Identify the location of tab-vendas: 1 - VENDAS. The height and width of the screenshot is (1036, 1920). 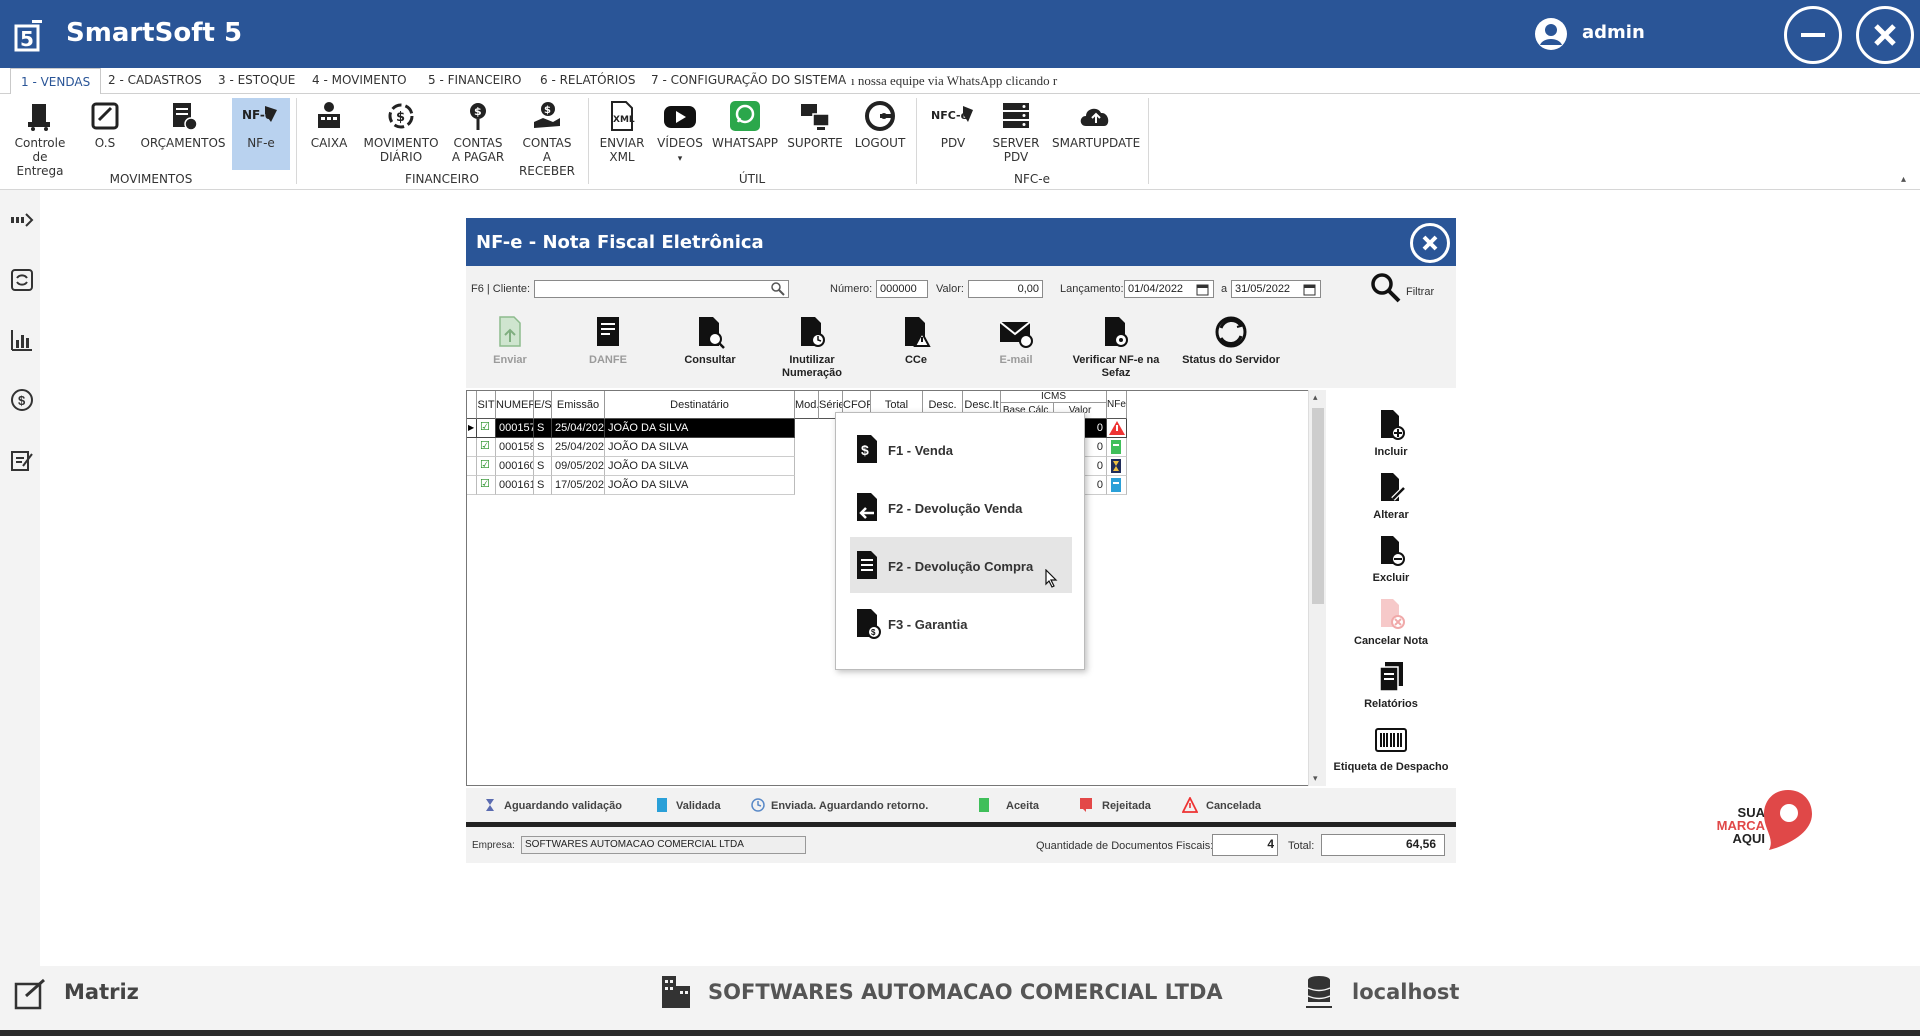
(56, 81).